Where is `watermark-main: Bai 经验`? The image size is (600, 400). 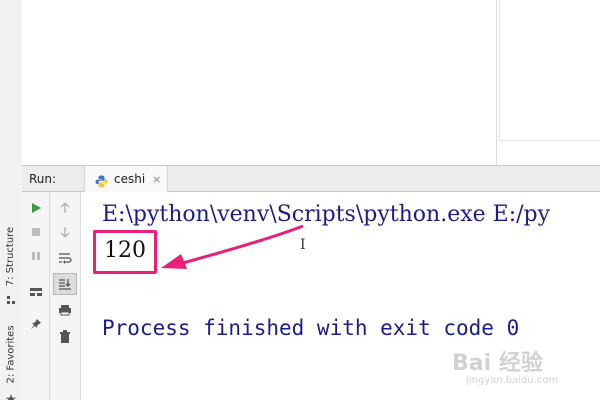
watermark-main: Bai 经验 is located at coordinates (497, 363).